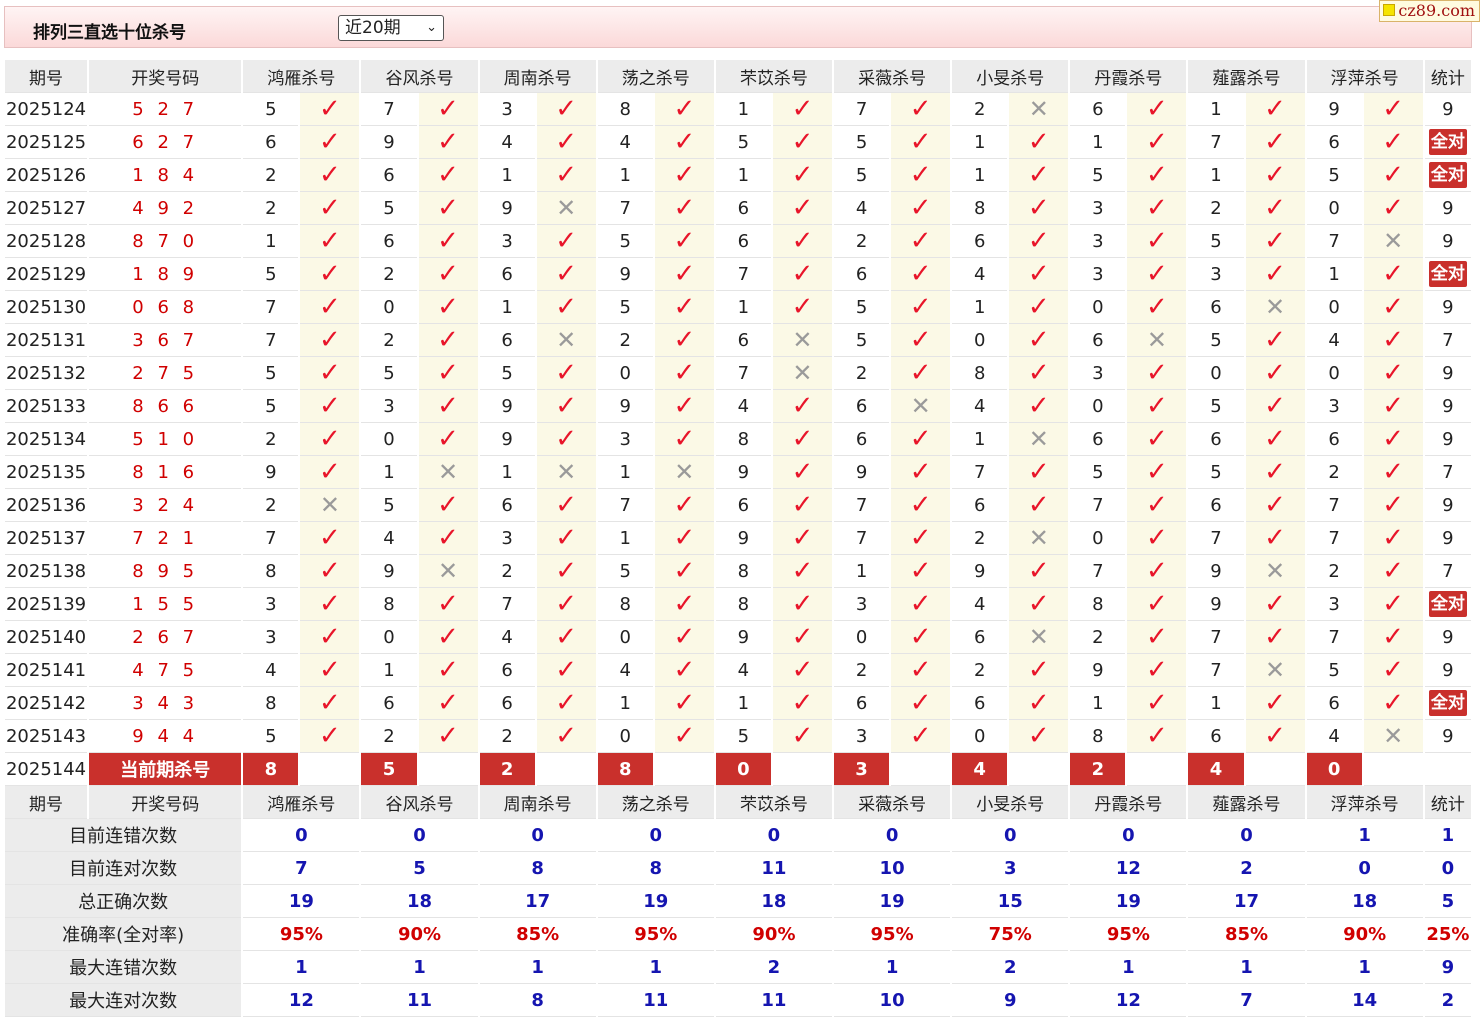  Describe the element at coordinates (46, 373) in the screenshot. I see `period-cell: 2025132` at that location.